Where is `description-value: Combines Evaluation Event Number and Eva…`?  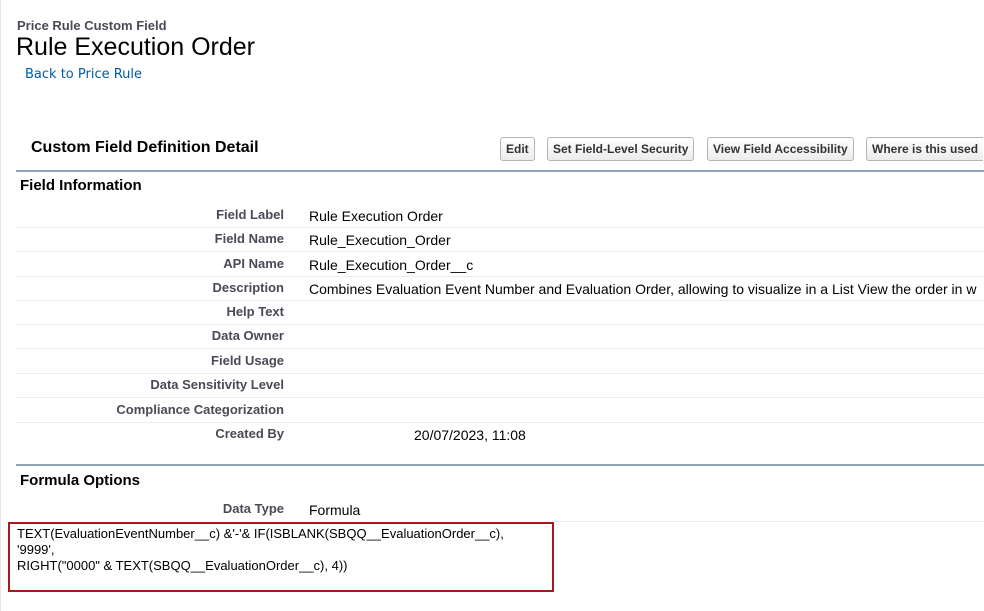
description-value: Combines Evaluation Event Number and Eva… is located at coordinates (643, 289).